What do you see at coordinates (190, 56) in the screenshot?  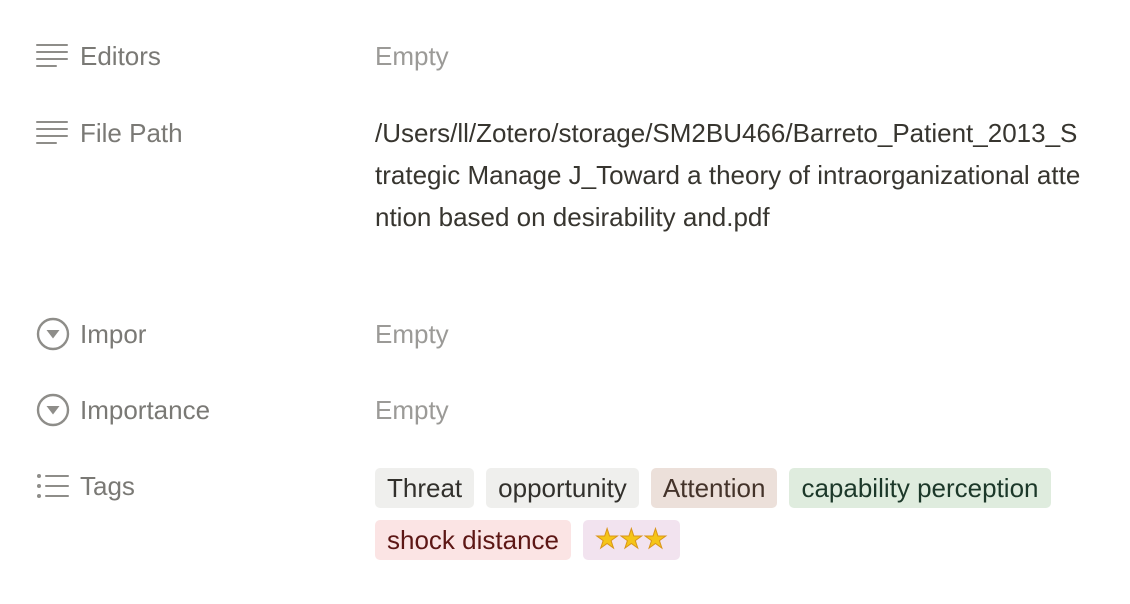 I see `property-name-editors: Editors` at bounding box center [190, 56].